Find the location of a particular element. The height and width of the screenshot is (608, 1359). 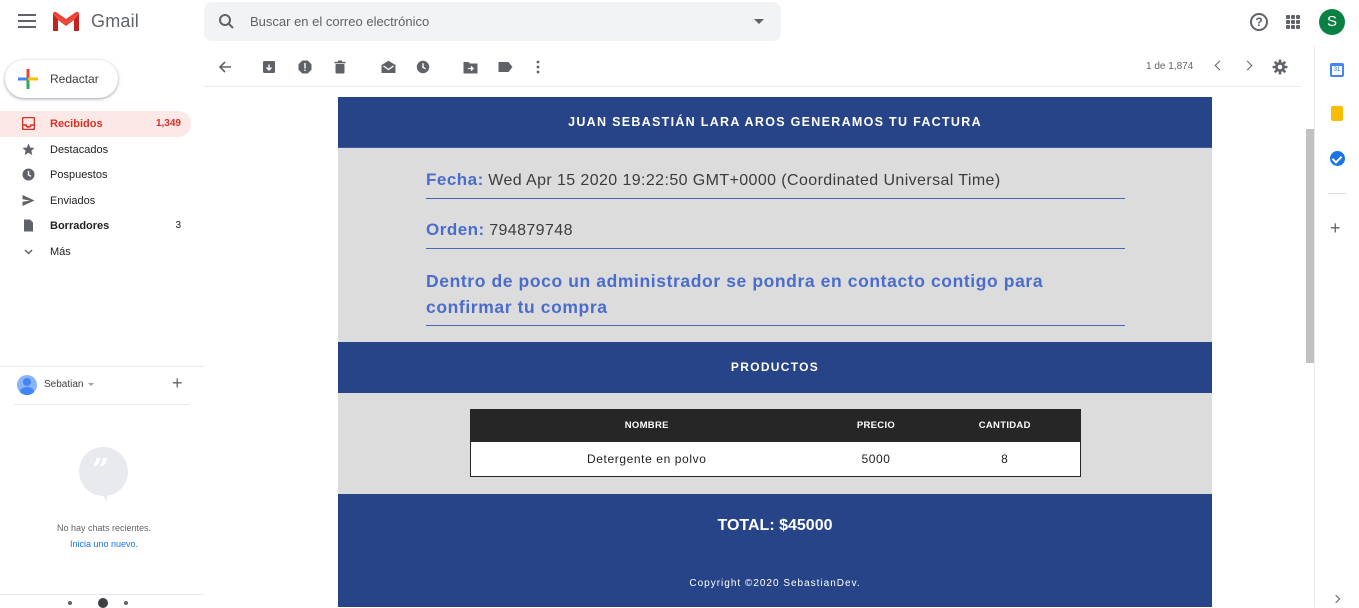

sidebar-item-borradores: Borradores 3 is located at coordinates (95, 226).